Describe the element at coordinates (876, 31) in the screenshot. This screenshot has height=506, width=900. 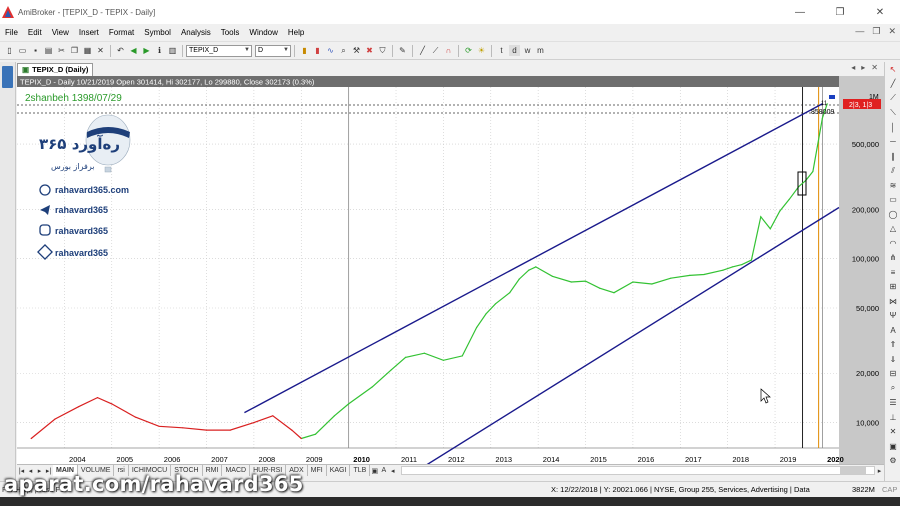
I see `doc-restore-button: ❐` at that location.